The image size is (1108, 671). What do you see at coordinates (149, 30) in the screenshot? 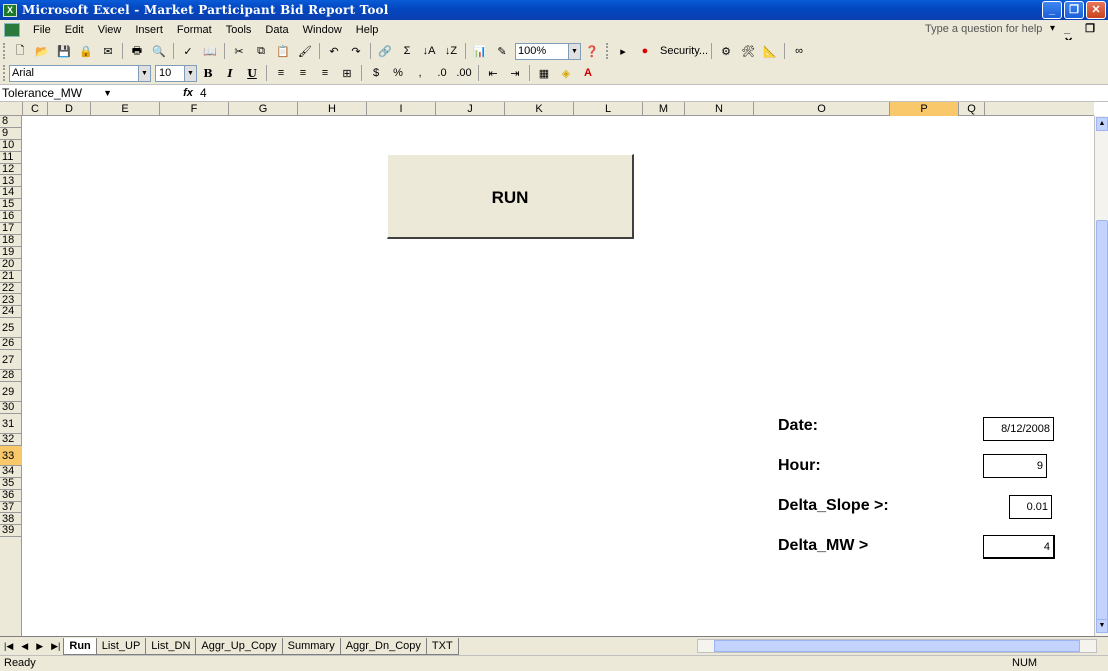
I see `menu-insert: Insert` at bounding box center [149, 30].